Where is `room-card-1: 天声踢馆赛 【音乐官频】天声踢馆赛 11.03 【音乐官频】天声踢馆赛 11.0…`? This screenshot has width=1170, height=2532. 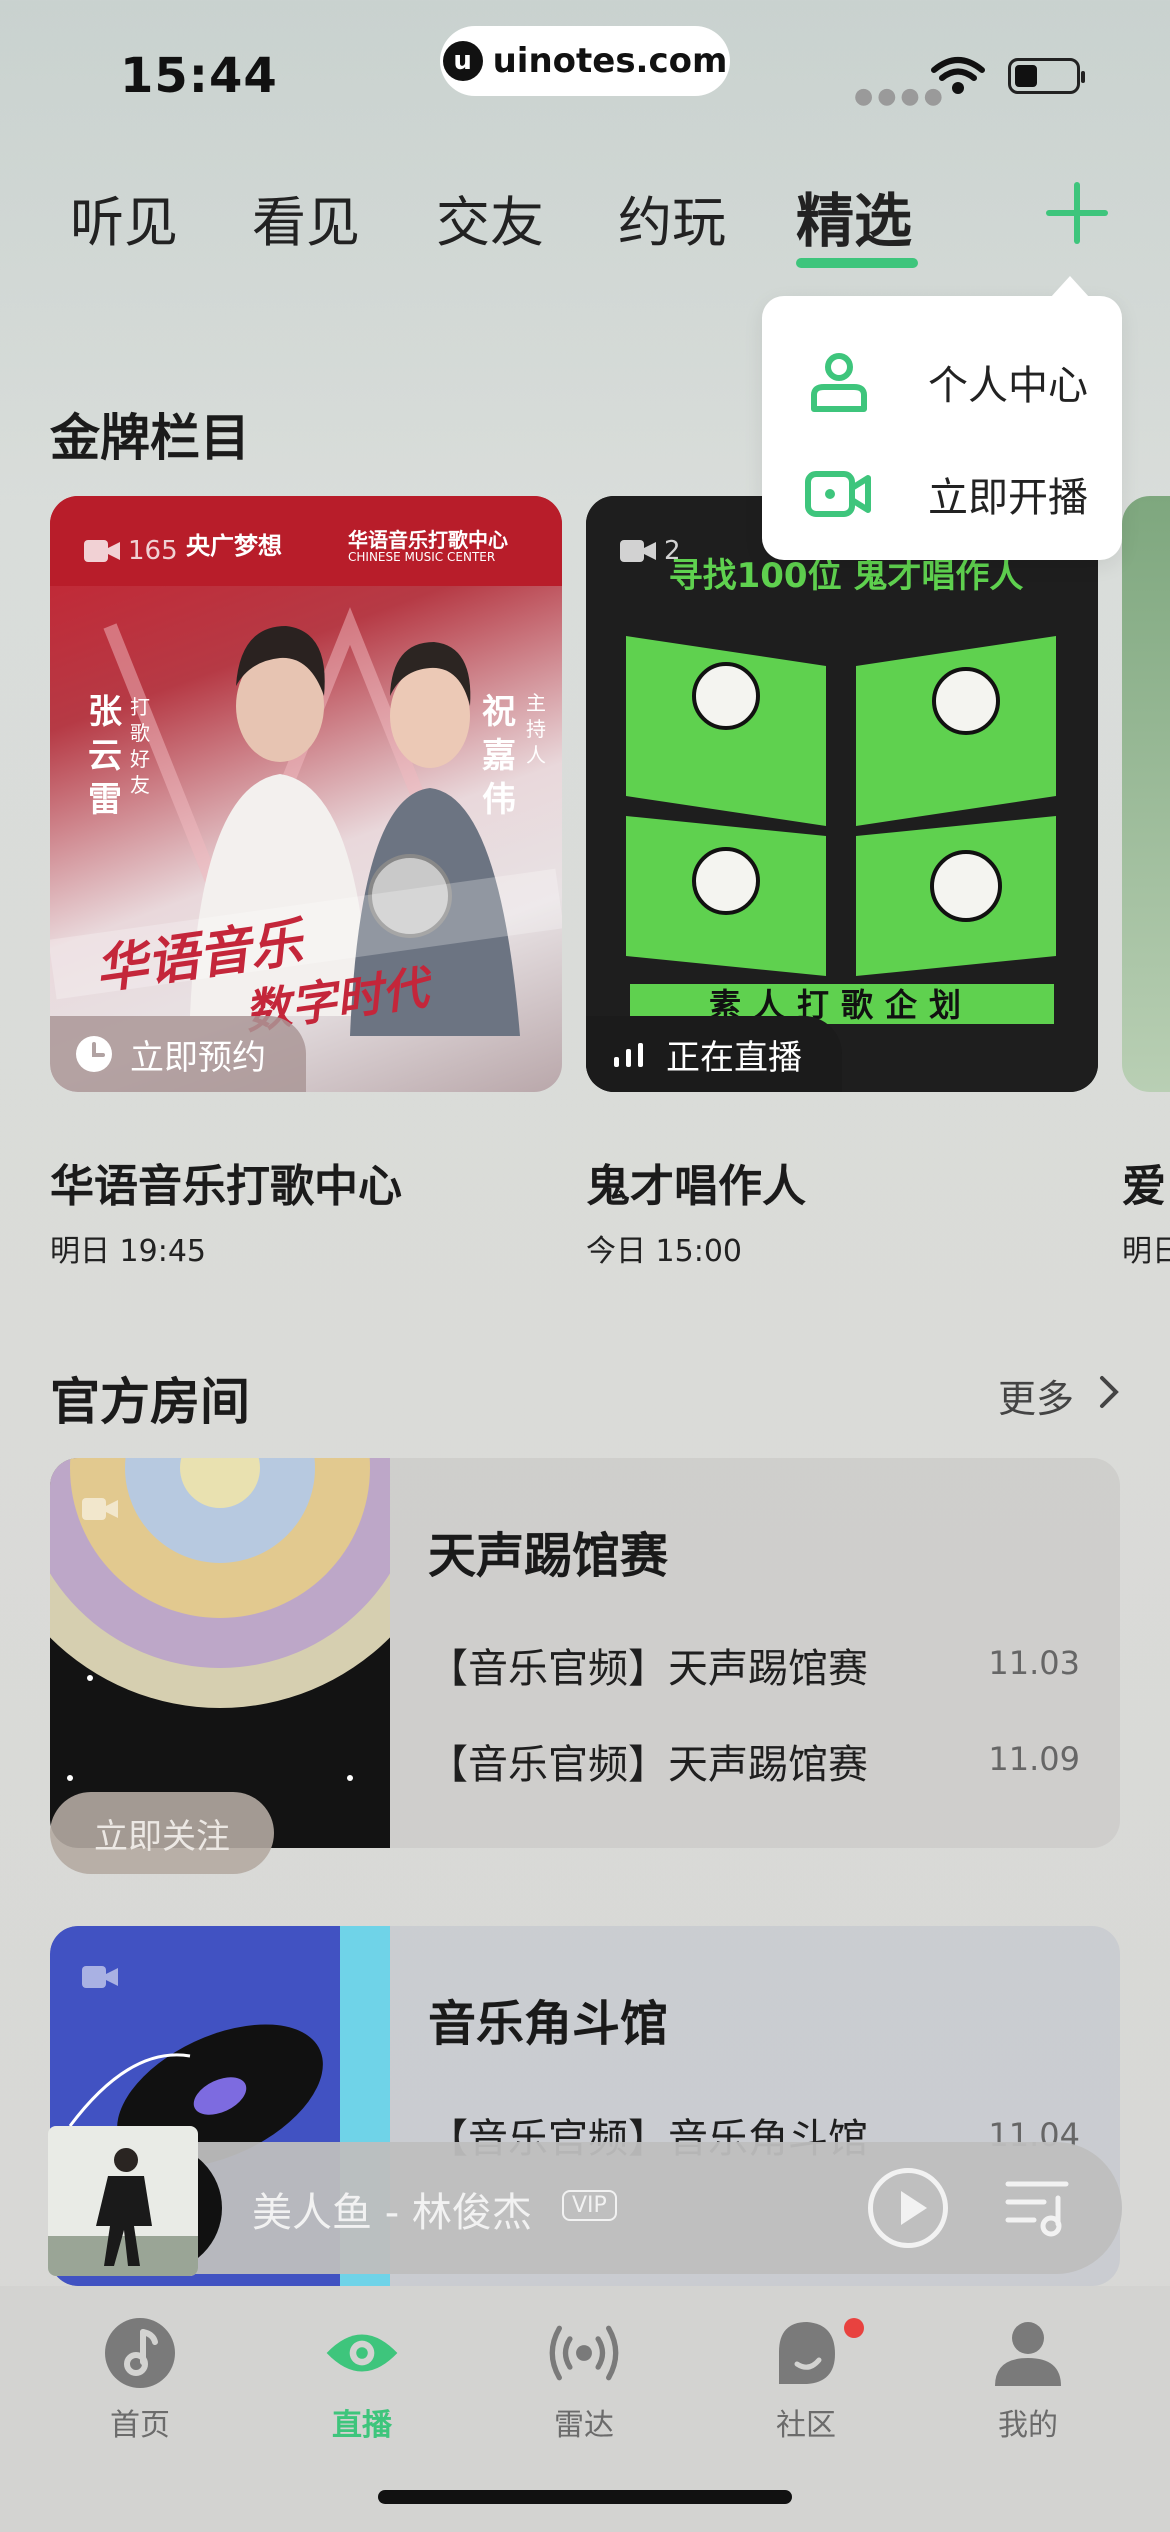 room-card-1: 天声踢馆赛 【音乐官频】天声踢馆赛 11.03 【音乐官频】天声踢馆赛 11.0… is located at coordinates (585, 1653).